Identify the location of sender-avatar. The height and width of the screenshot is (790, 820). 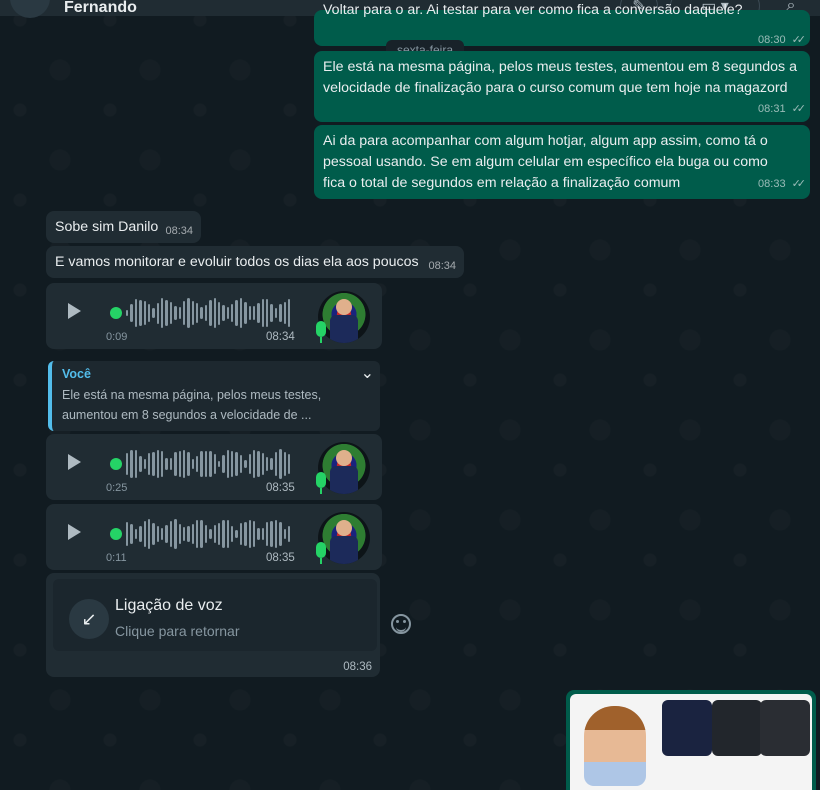
(344, 317).